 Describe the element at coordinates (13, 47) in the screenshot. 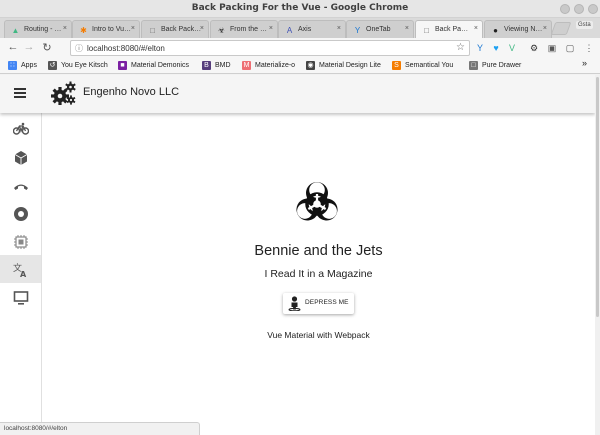

I see `back-button: ←` at that location.